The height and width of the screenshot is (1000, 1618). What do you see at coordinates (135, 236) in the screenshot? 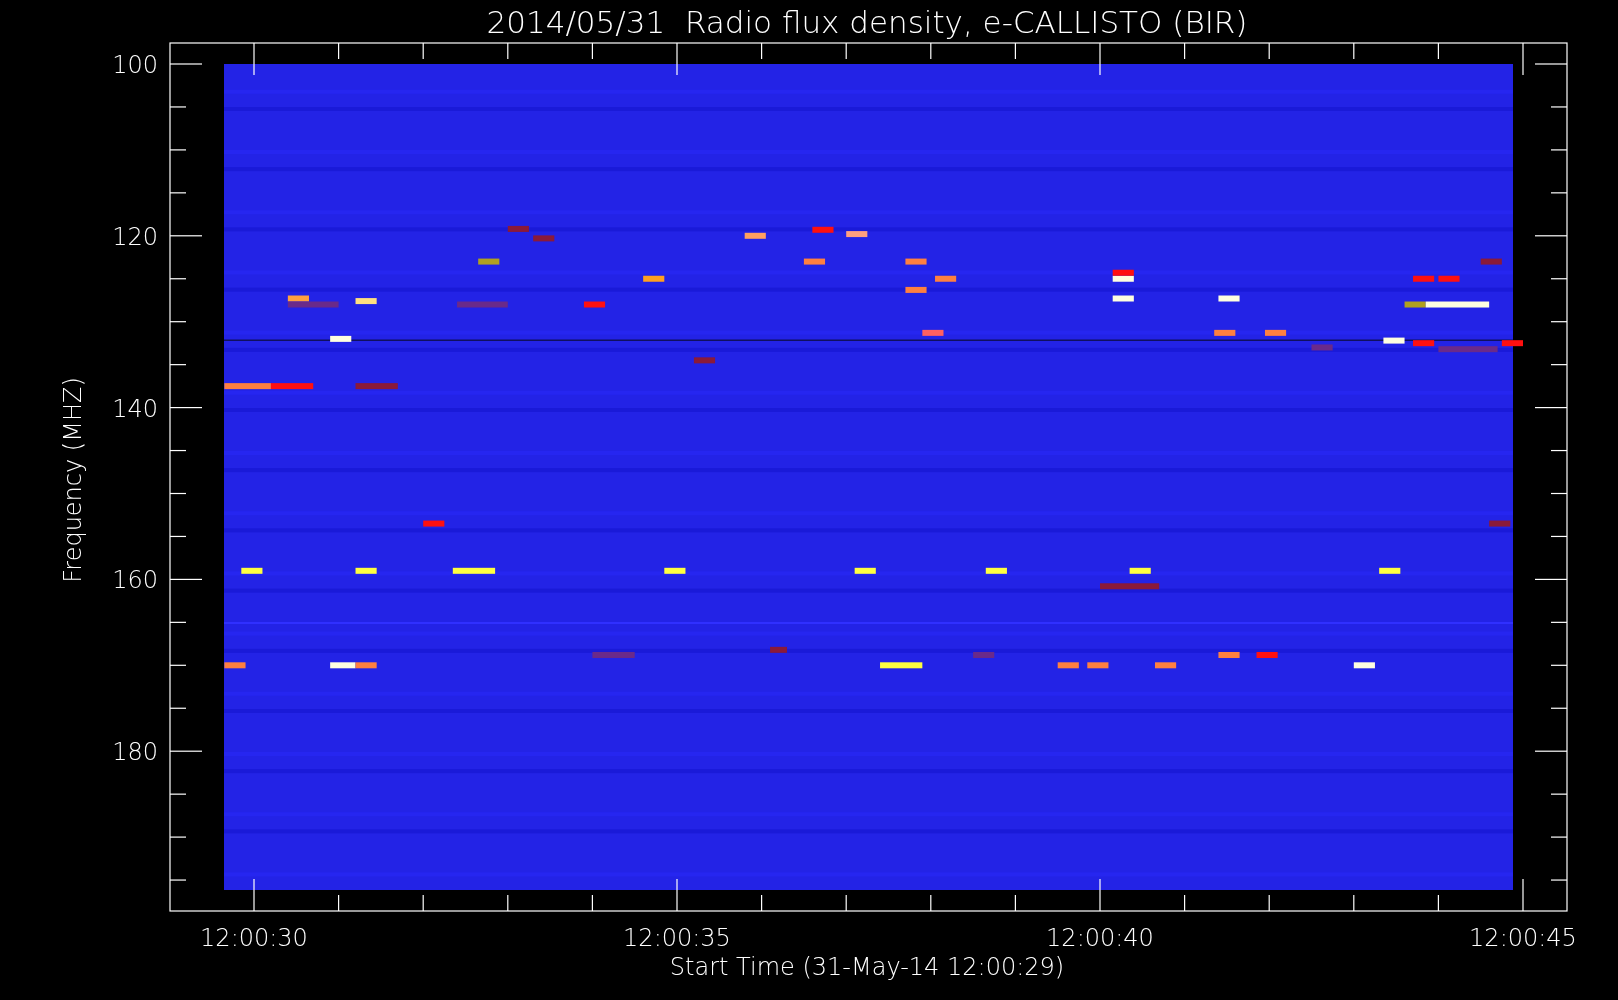
I see `y-tick-label: 120` at bounding box center [135, 236].